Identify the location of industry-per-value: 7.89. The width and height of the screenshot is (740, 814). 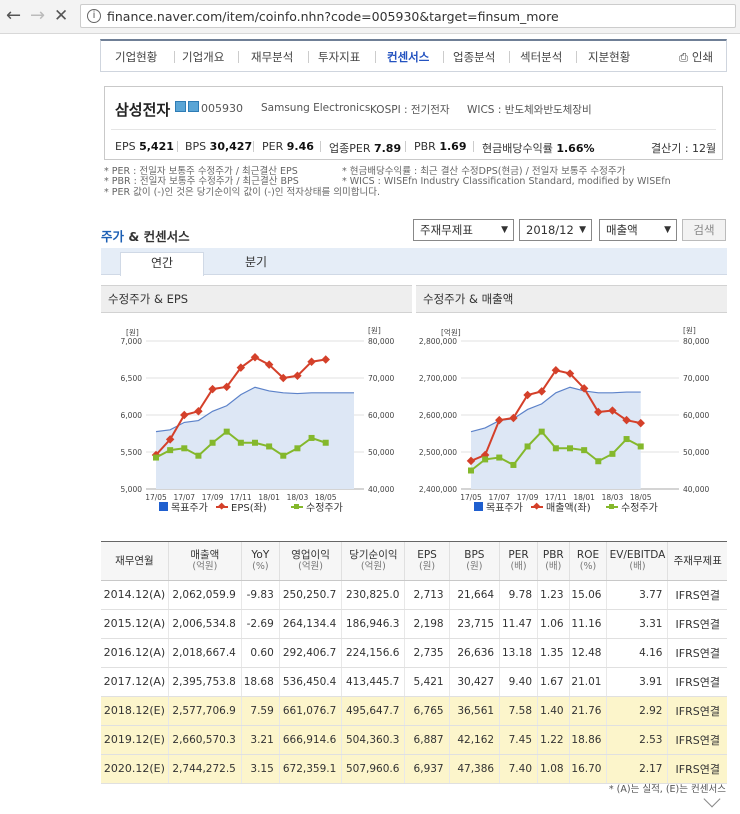
(387, 148).